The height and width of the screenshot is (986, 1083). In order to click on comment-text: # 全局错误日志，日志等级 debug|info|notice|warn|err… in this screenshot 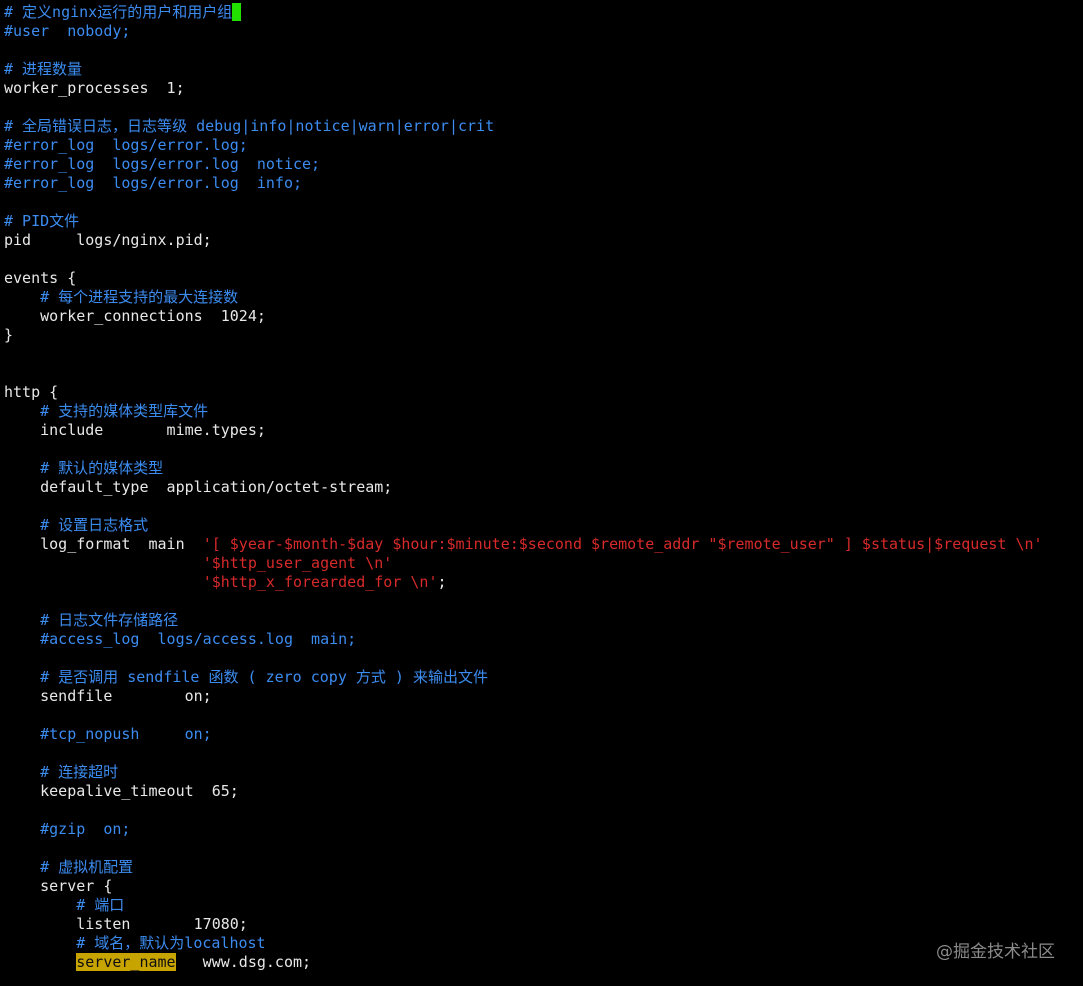, I will do `click(249, 126)`.